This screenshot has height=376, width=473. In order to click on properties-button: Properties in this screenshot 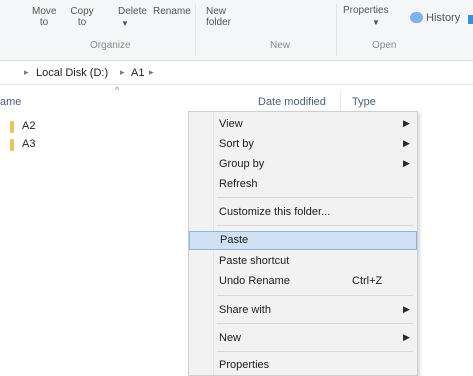, I will do `click(366, 10)`.